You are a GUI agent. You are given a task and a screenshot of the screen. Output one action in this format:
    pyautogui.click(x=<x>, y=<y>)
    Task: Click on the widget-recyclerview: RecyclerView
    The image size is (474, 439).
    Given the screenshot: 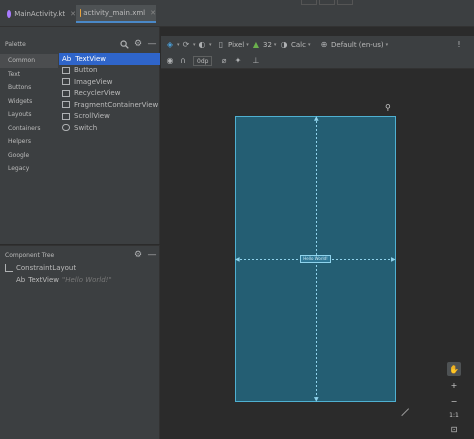 What is the action you would take?
    pyautogui.click(x=109, y=94)
    